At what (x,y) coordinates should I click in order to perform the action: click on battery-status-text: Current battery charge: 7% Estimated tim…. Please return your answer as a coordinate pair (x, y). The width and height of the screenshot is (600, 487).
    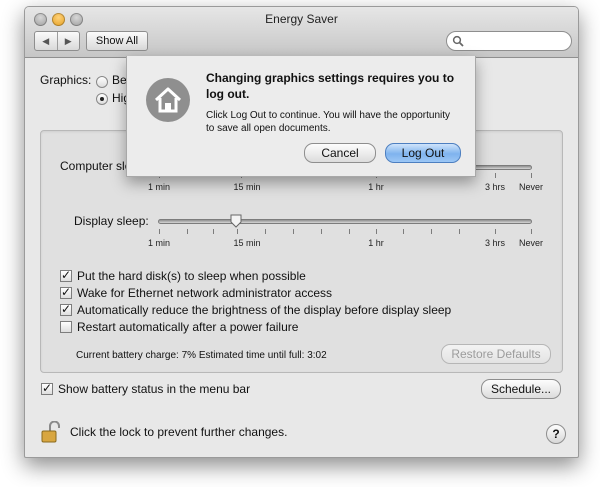
    Looking at the image, I should click on (201, 355).